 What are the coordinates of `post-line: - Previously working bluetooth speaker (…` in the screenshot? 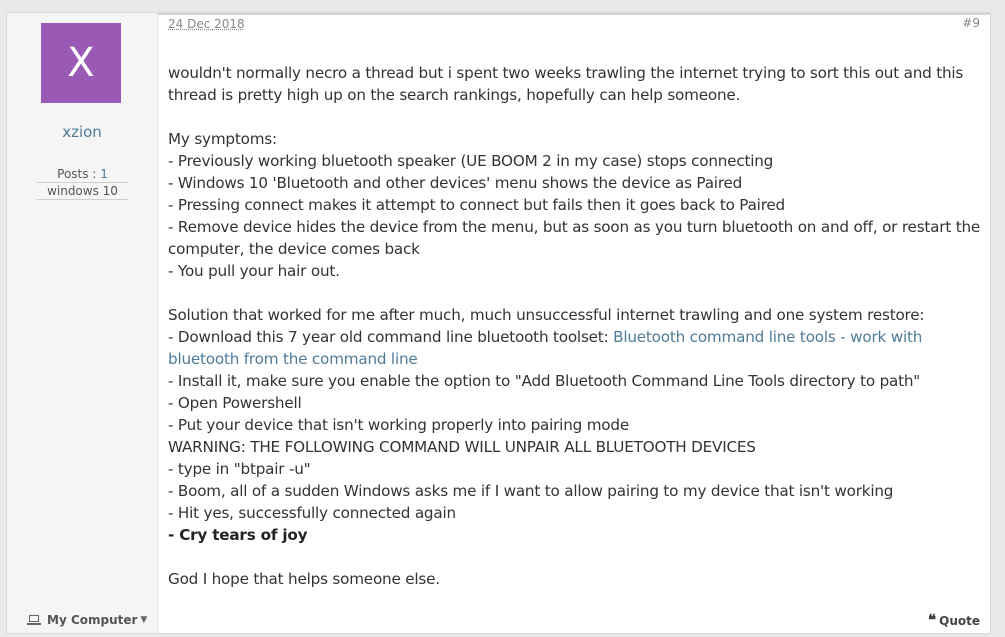 It's located at (471, 161).